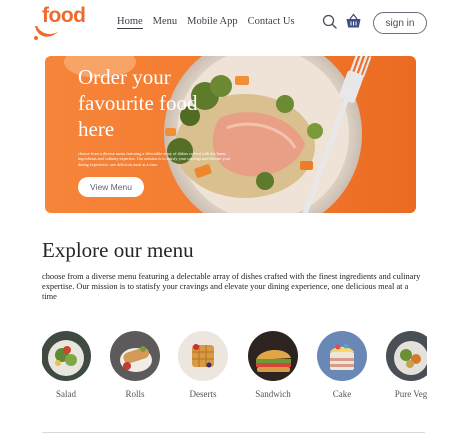  What do you see at coordinates (273, 394) in the screenshot?
I see `category-label: Sandwich` at bounding box center [273, 394].